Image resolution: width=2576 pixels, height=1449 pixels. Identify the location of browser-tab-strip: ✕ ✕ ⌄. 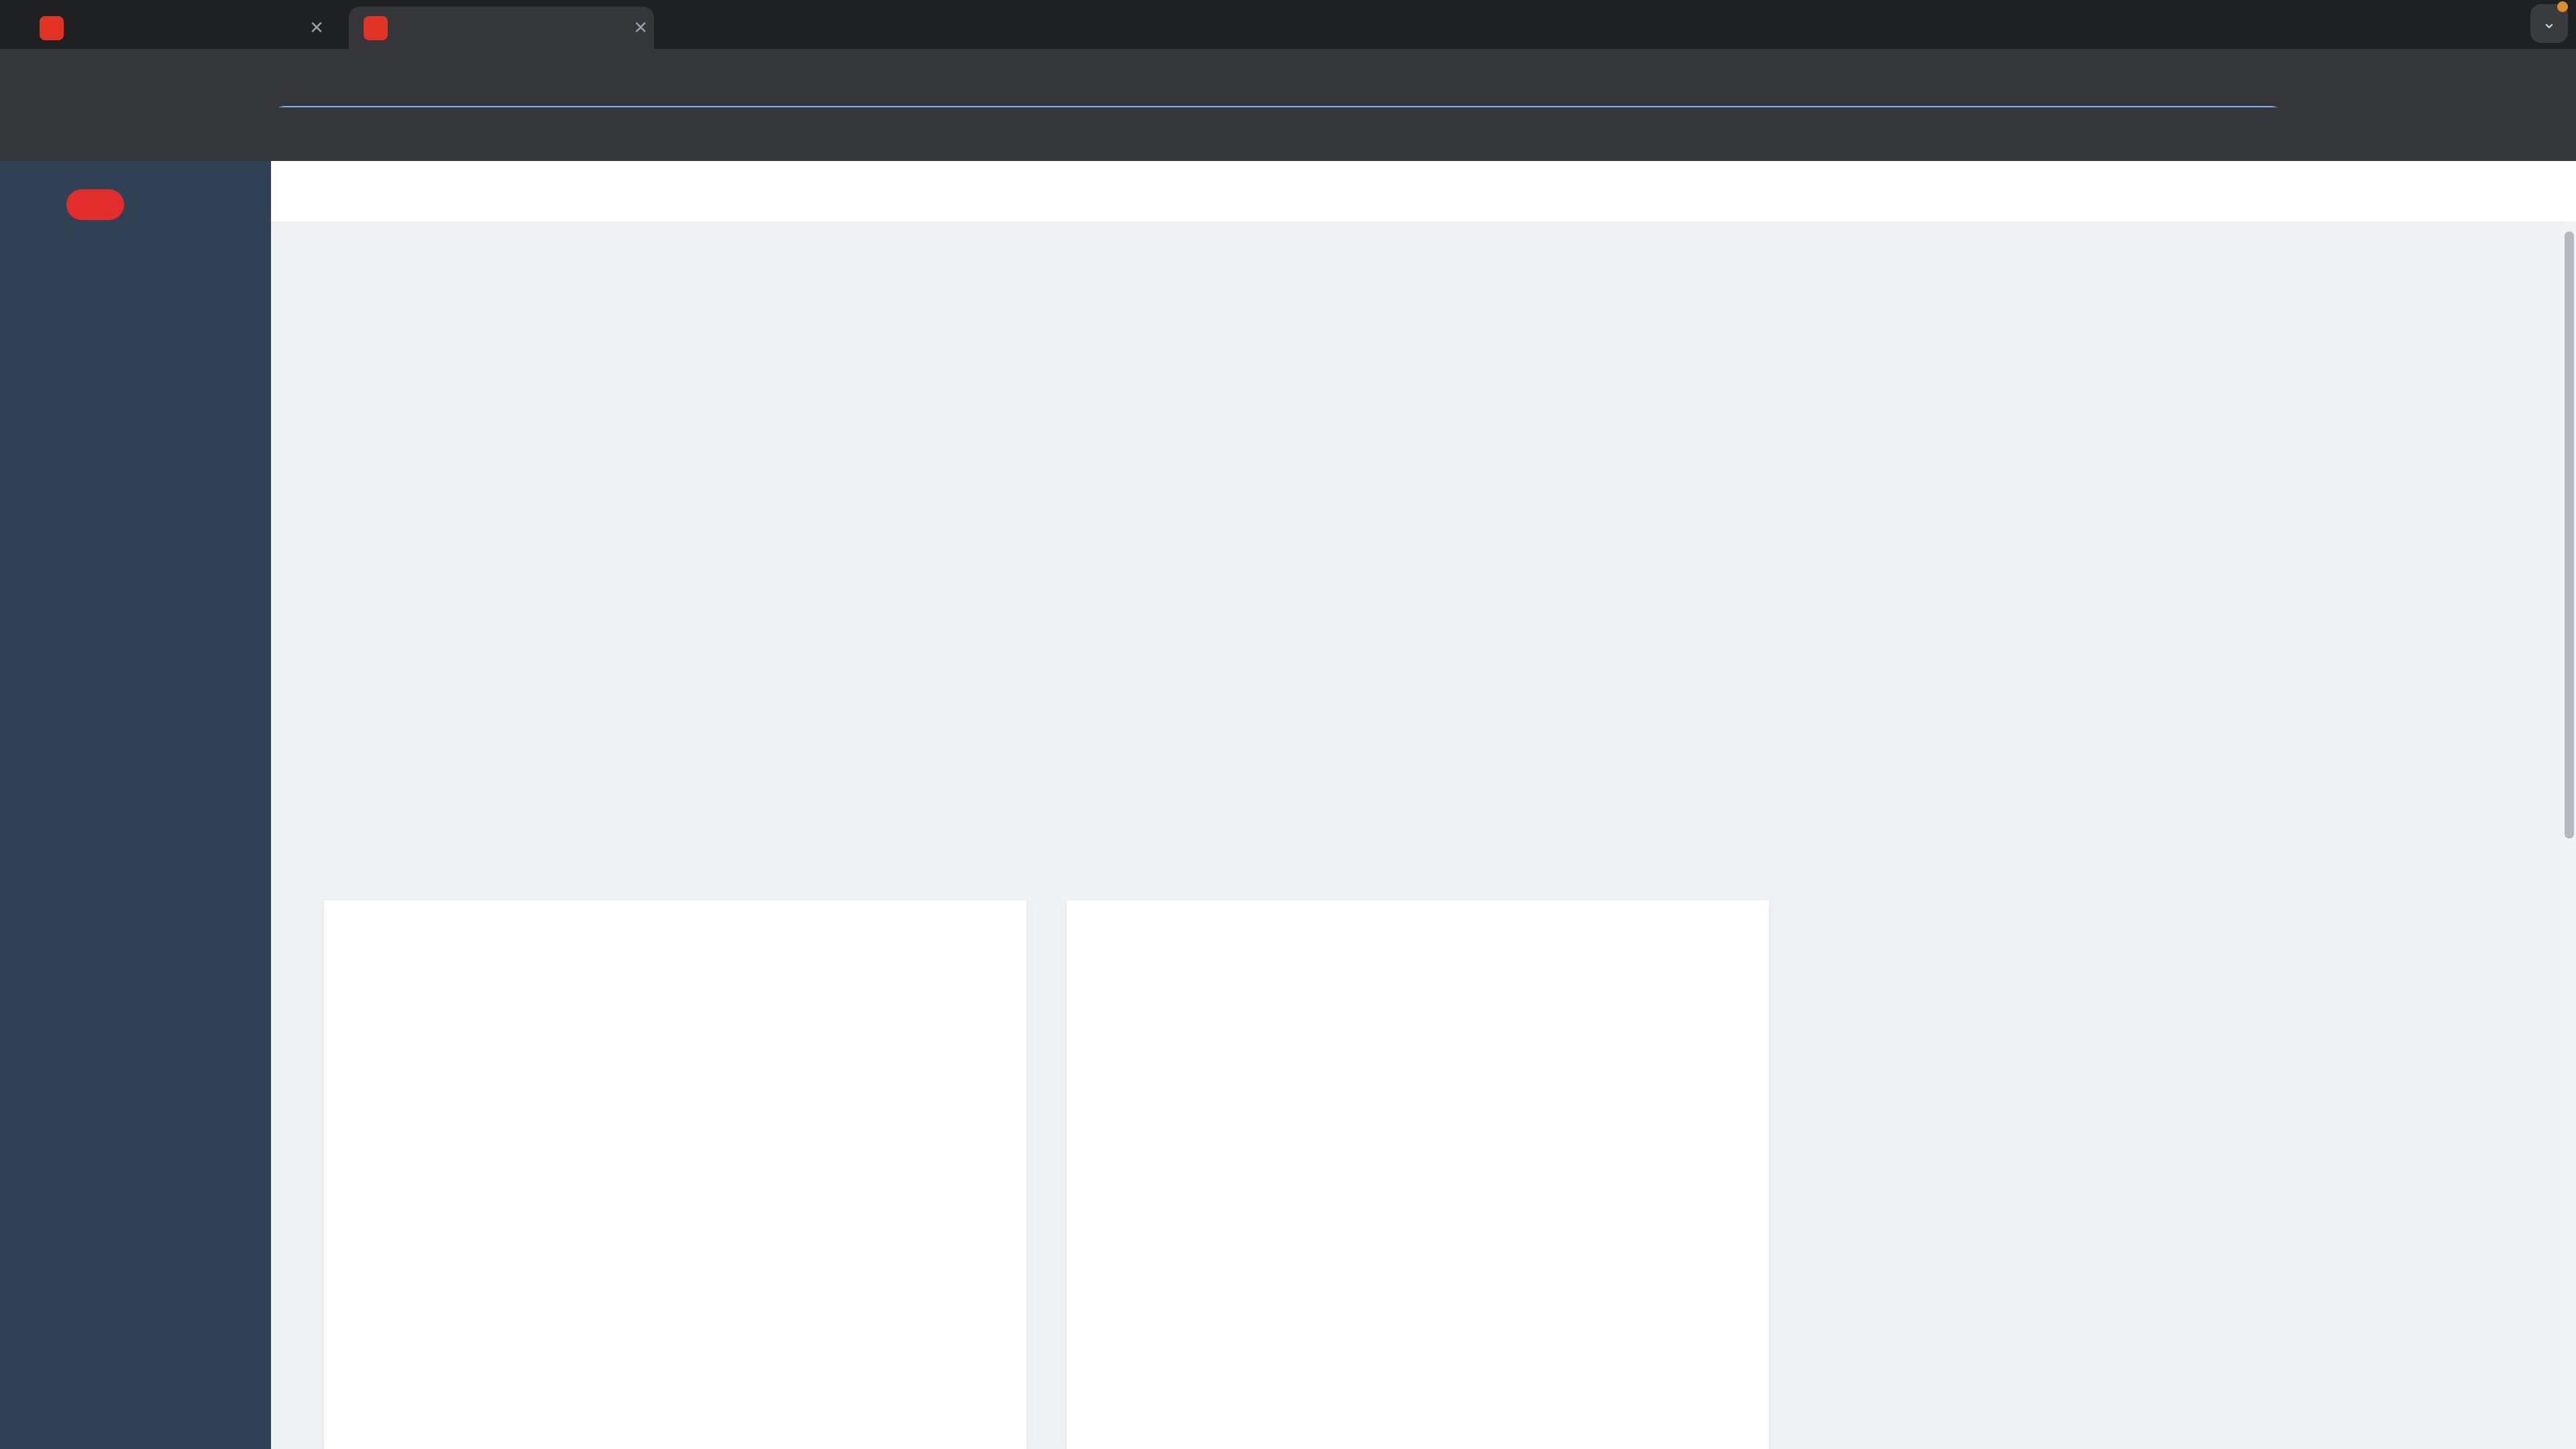
(1288, 24).